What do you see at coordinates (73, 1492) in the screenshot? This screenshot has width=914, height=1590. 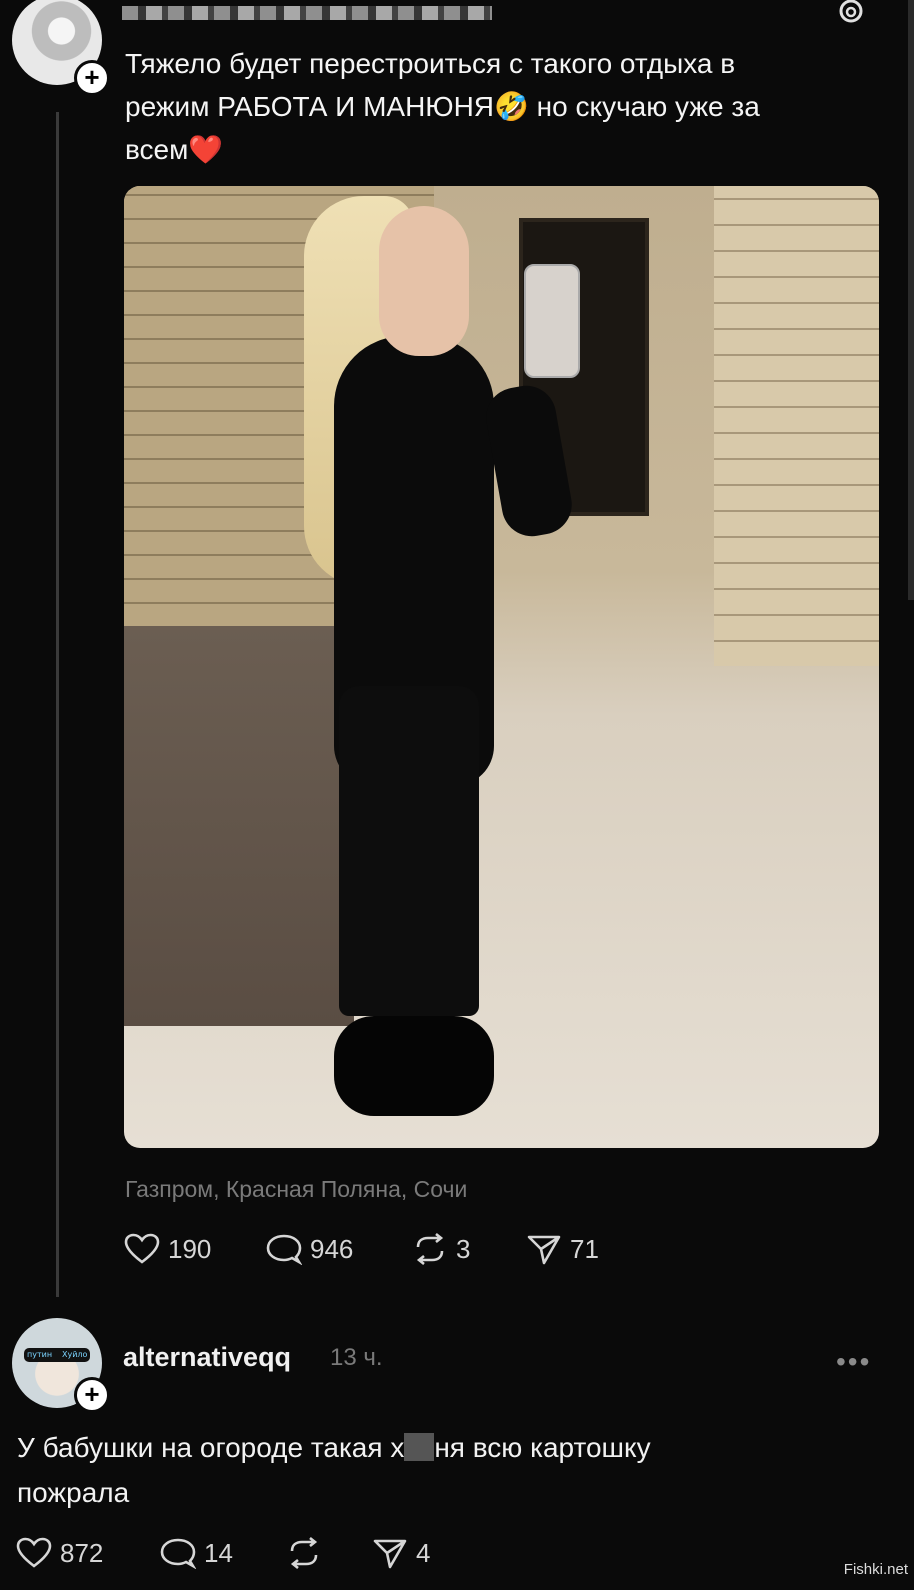 I see `reply-text-part: пожрала` at bounding box center [73, 1492].